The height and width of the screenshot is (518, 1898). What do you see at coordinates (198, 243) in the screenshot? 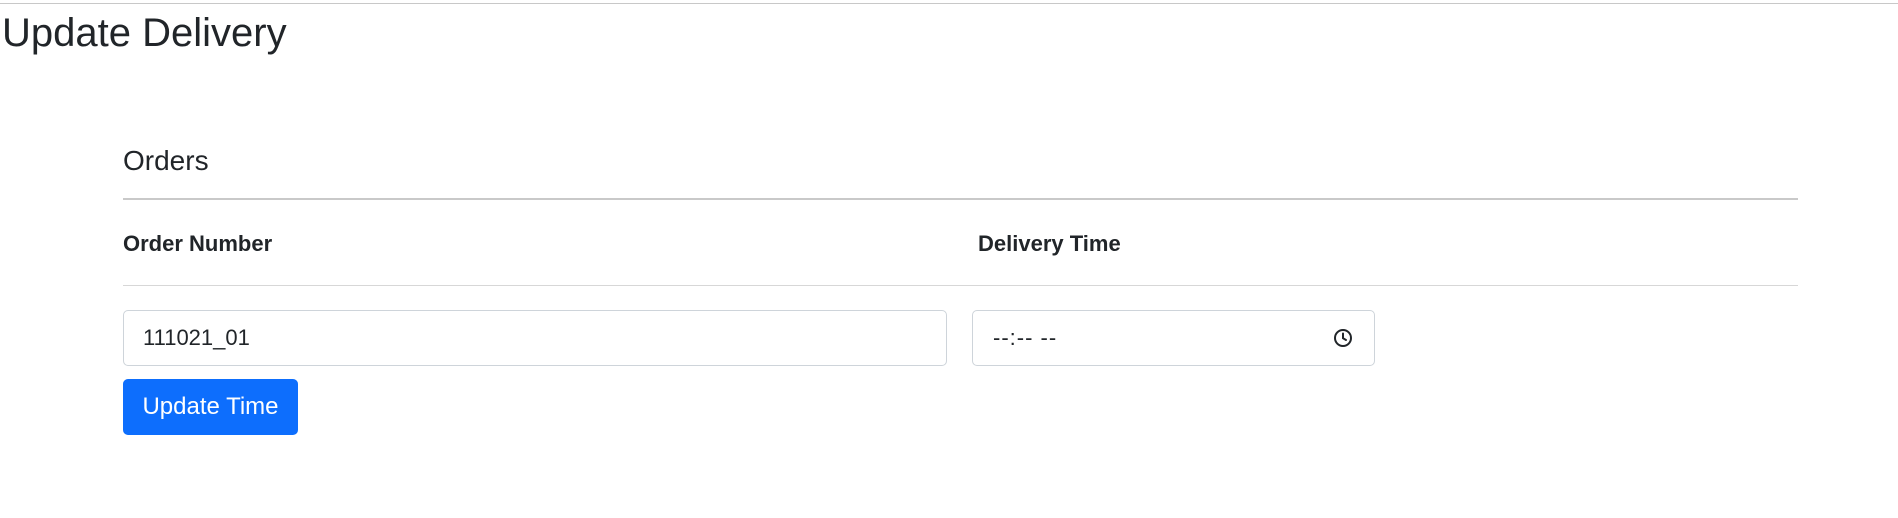
I see `column-header-order-number: Order Number` at bounding box center [198, 243].